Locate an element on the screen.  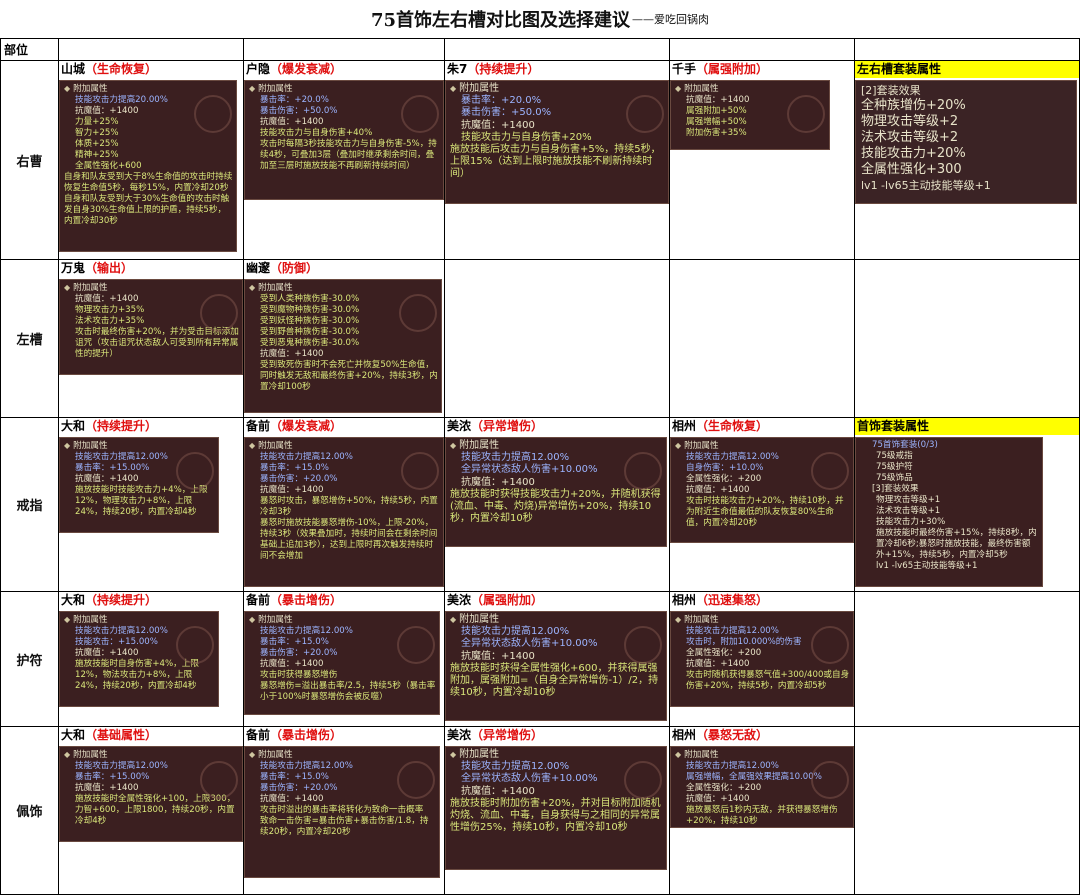
item-name-header: 幽邃（防御） is located at coordinates (344, 269).